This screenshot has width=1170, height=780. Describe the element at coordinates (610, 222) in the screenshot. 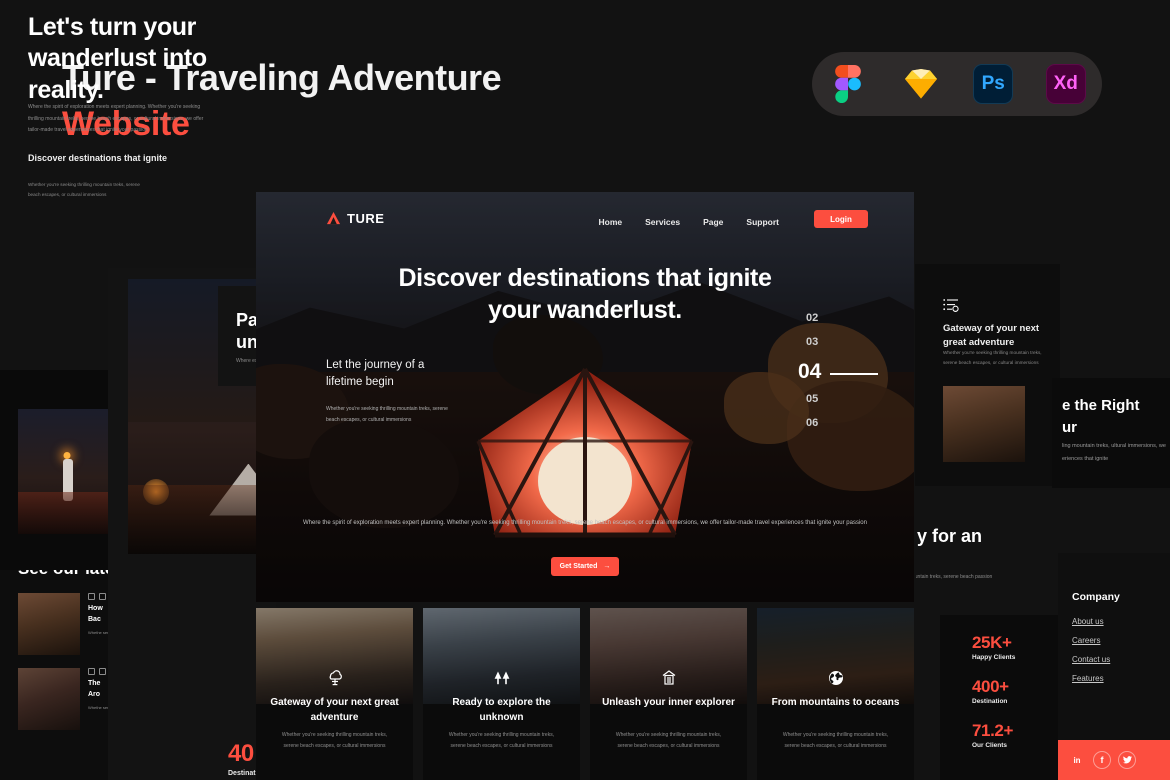

I see `nav-item-home: Home` at that location.